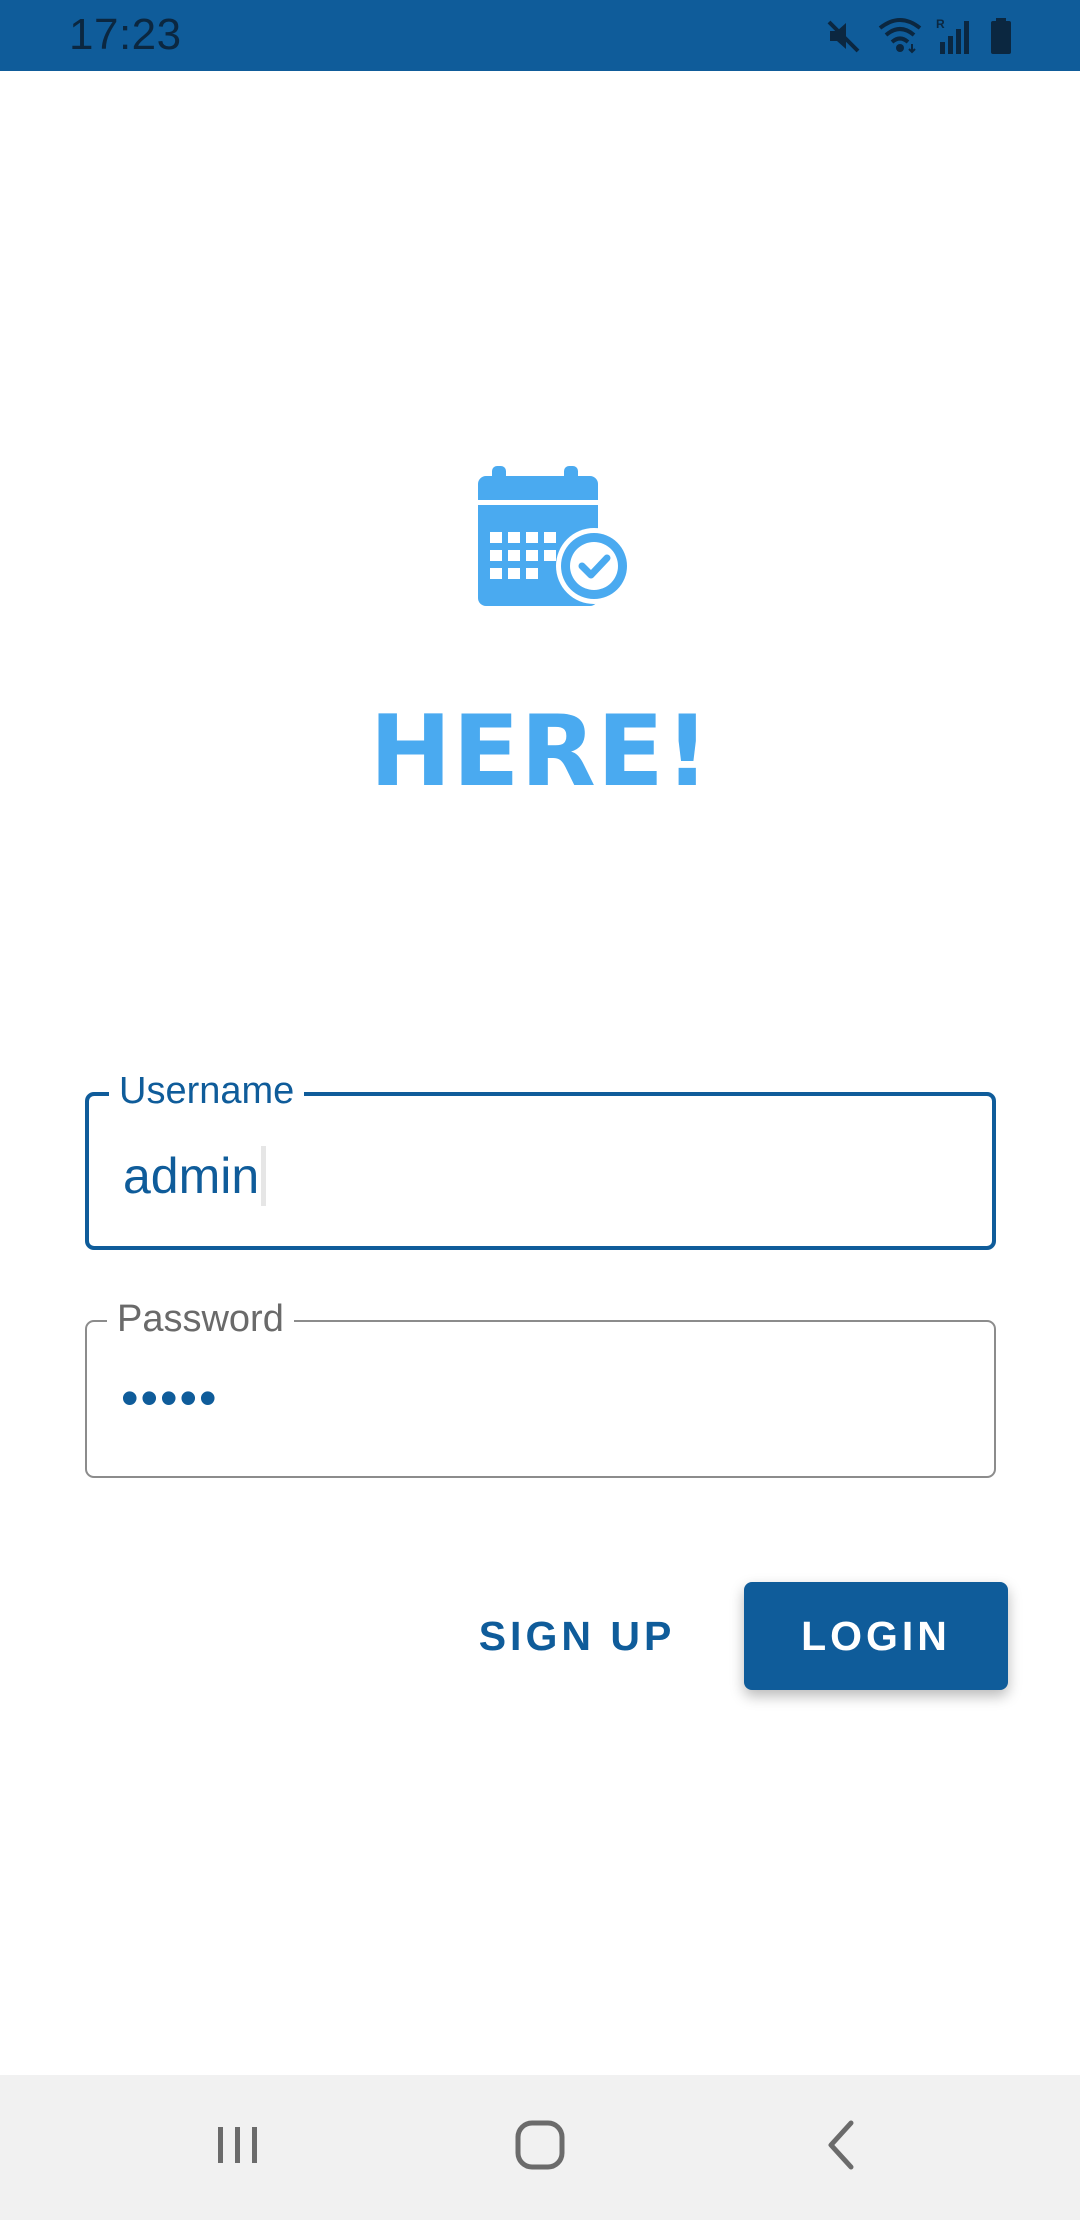  I want to click on password-input: •••••, so click(170, 1398).